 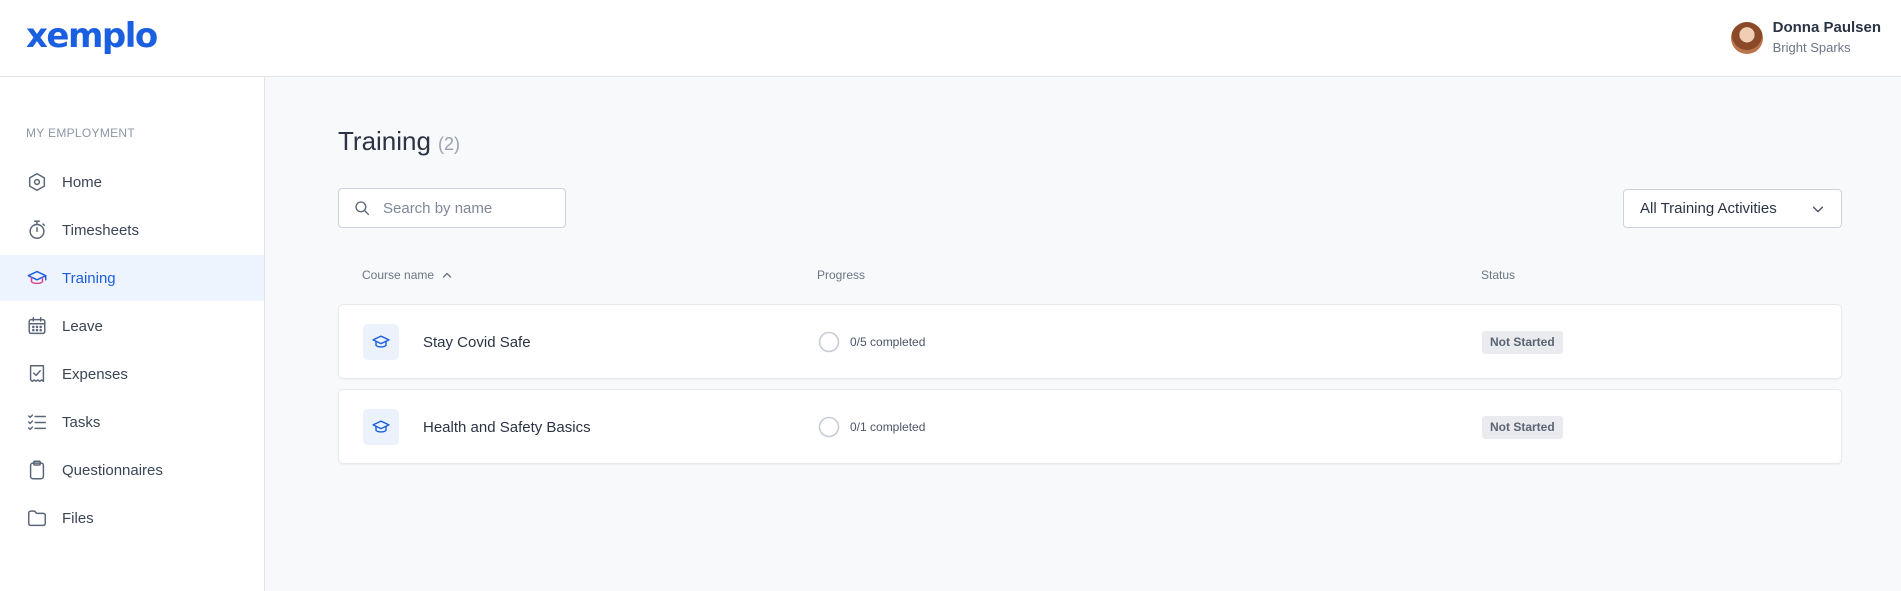 What do you see at coordinates (362, 208) in the screenshot?
I see `search-icon` at bounding box center [362, 208].